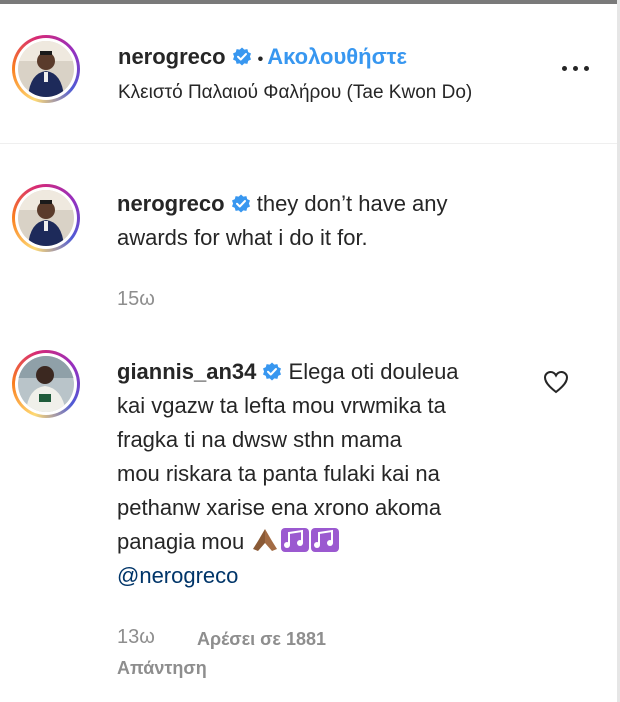  I want to click on post-location: Κλειστό Παλαιού Φαλήρου (Tae Kwon Do), so click(295, 93).